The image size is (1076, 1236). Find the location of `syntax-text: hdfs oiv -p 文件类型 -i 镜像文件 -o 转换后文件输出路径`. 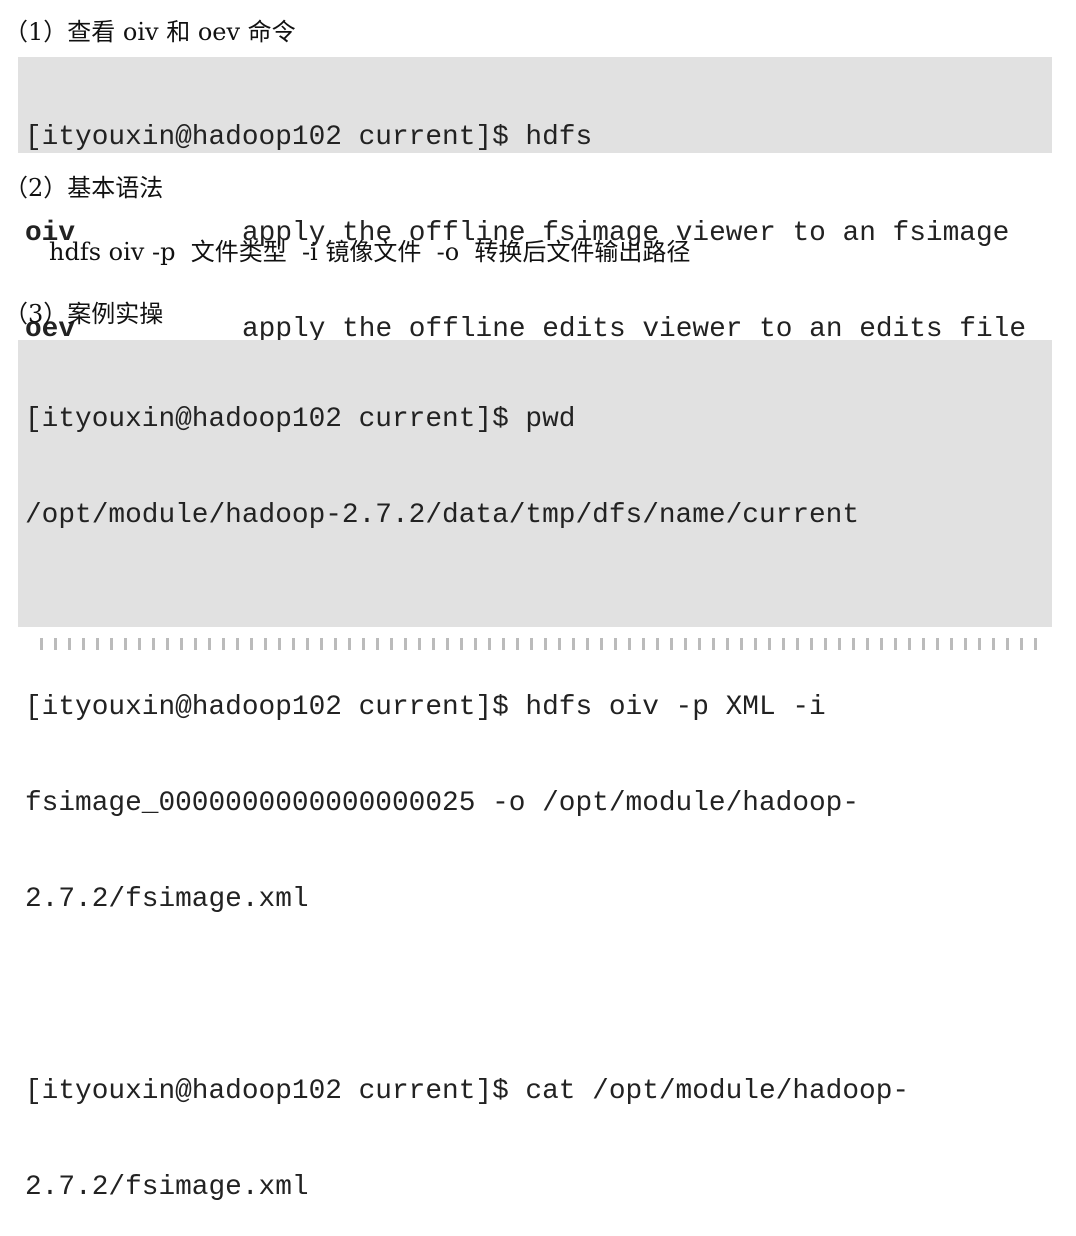

syntax-text: hdfs oiv -p 文件类型 -i 镜像文件 -o 转换后文件输出路径 is located at coordinates (370, 252).